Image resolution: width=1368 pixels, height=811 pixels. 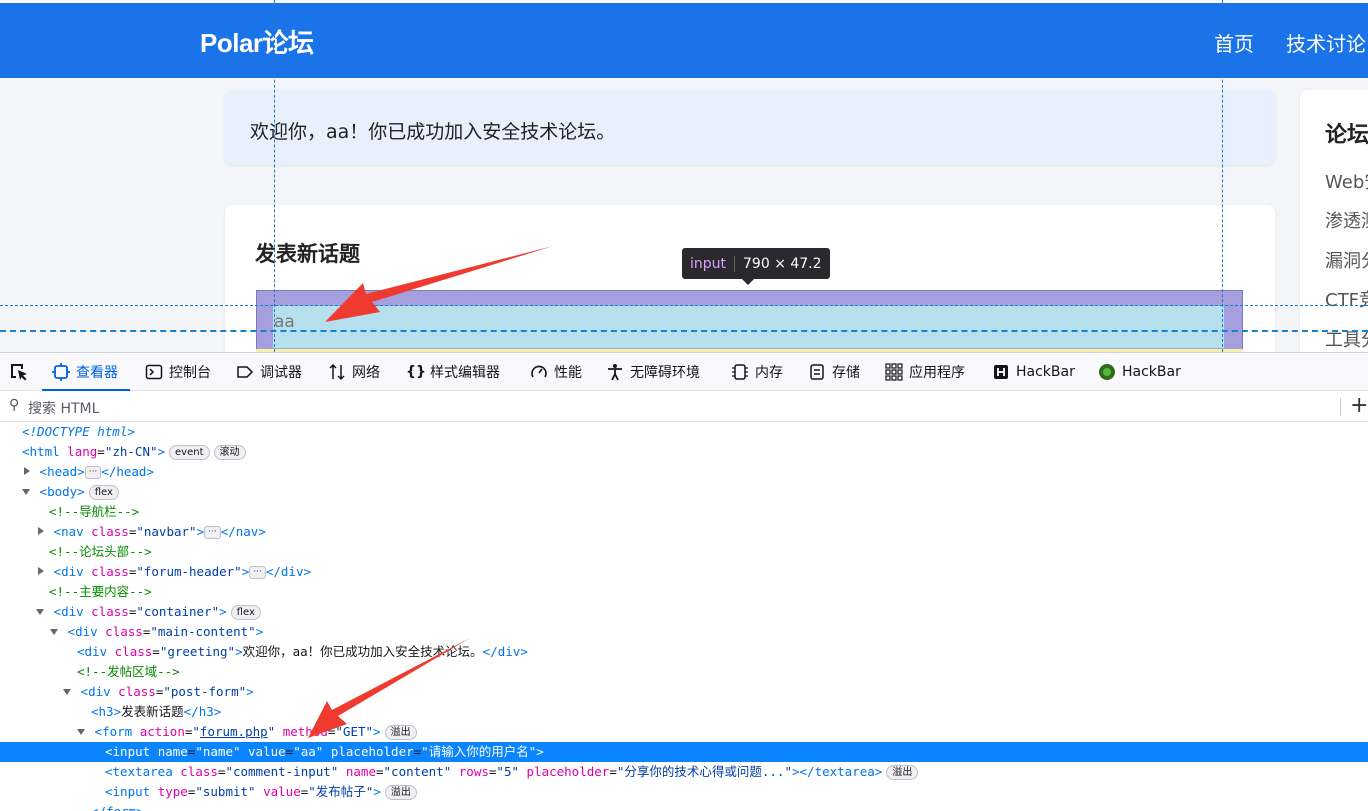 What do you see at coordinates (748, 327) in the screenshot?
I see `name-input: aa` at bounding box center [748, 327].